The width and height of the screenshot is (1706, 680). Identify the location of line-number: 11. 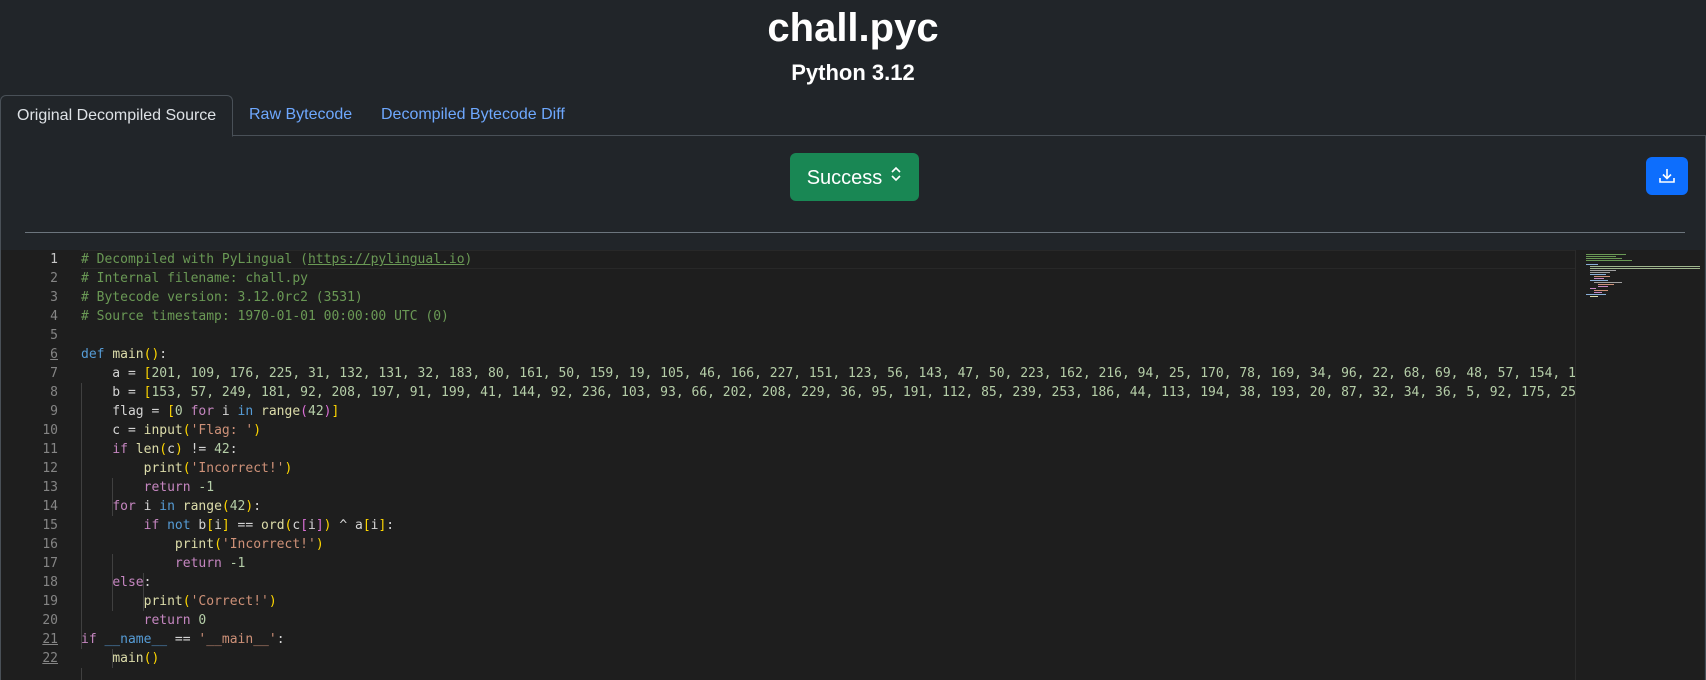
(50, 449).